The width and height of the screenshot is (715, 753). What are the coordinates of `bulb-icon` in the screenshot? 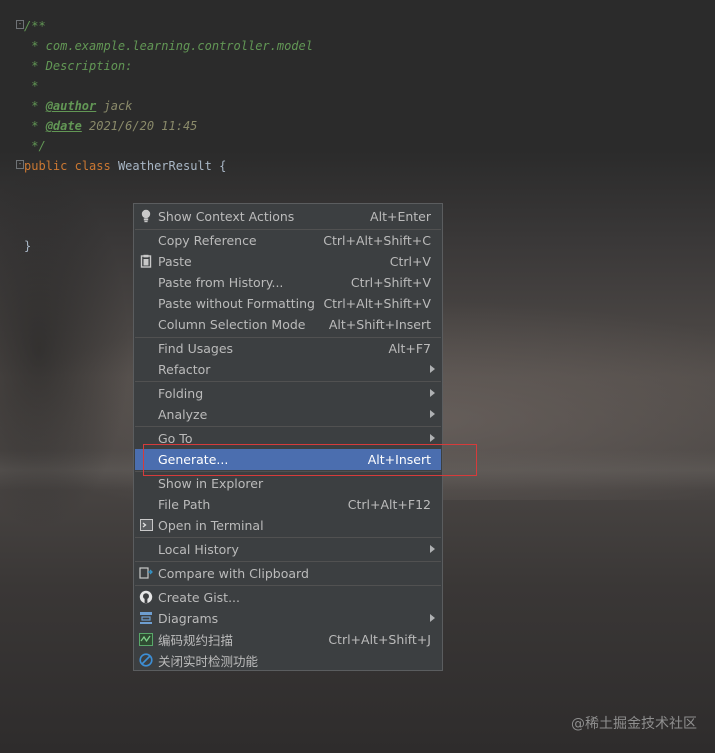 It's located at (146, 216).